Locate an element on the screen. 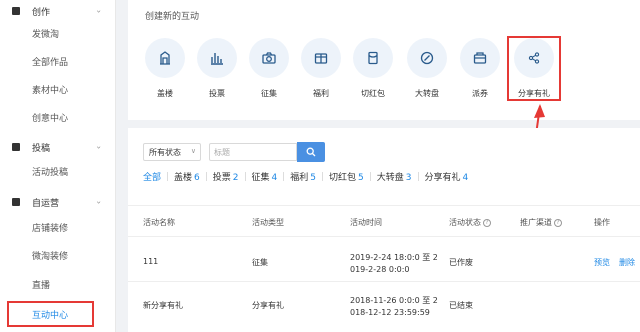  status-select-value: 所有状态 is located at coordinates (165, 152).